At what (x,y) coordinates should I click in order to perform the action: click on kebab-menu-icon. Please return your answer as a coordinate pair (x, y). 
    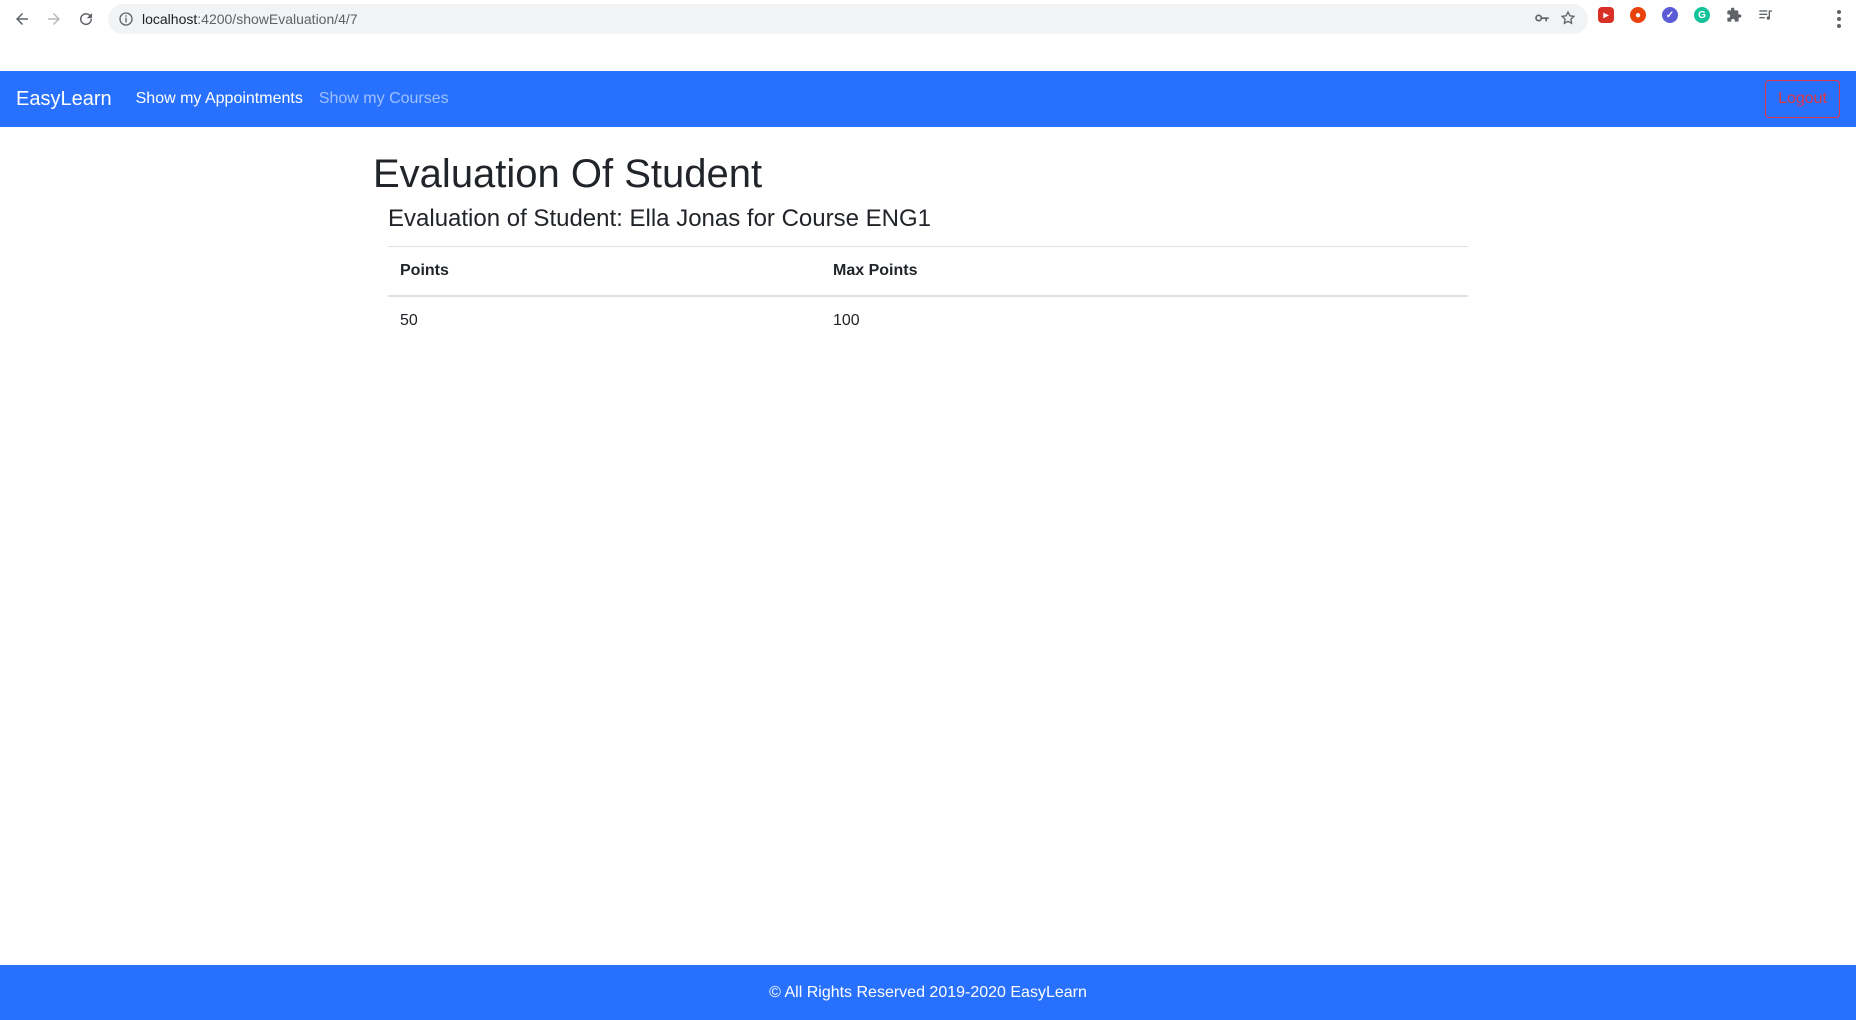
    Looking at the image, I should click on (1839, 21).